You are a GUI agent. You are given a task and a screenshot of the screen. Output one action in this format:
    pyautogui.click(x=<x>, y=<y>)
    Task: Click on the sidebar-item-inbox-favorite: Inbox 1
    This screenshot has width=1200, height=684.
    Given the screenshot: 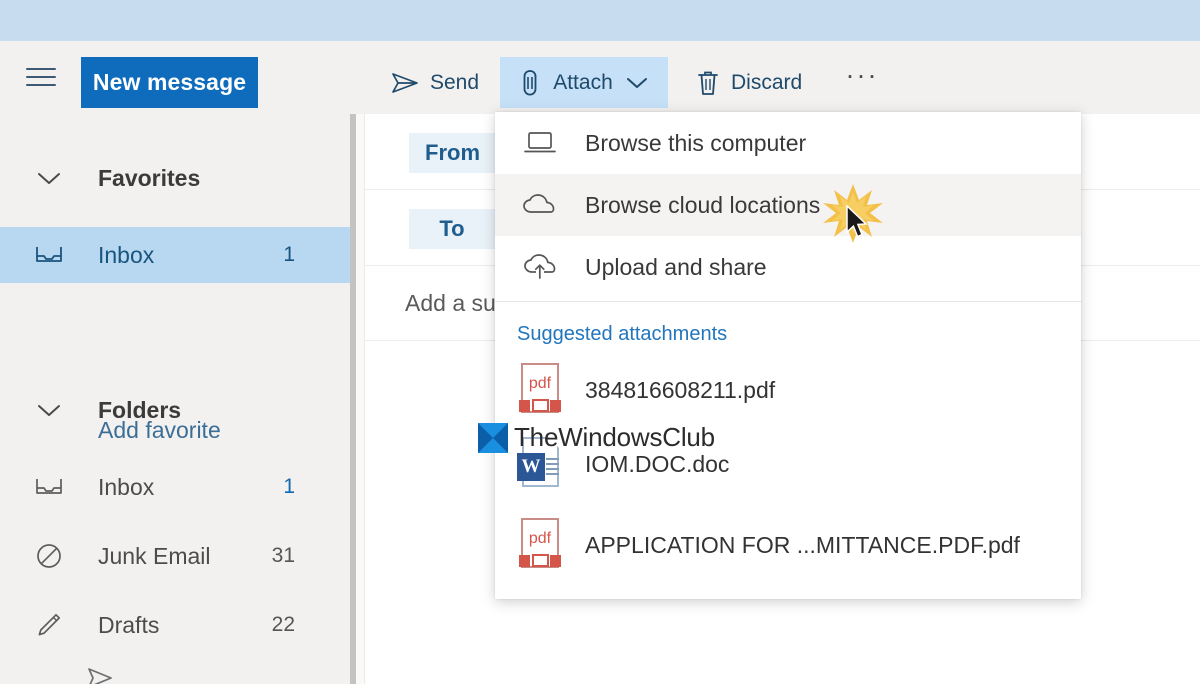 What is the action you would take?
    pyautogui.click(x=175, y=255)
    